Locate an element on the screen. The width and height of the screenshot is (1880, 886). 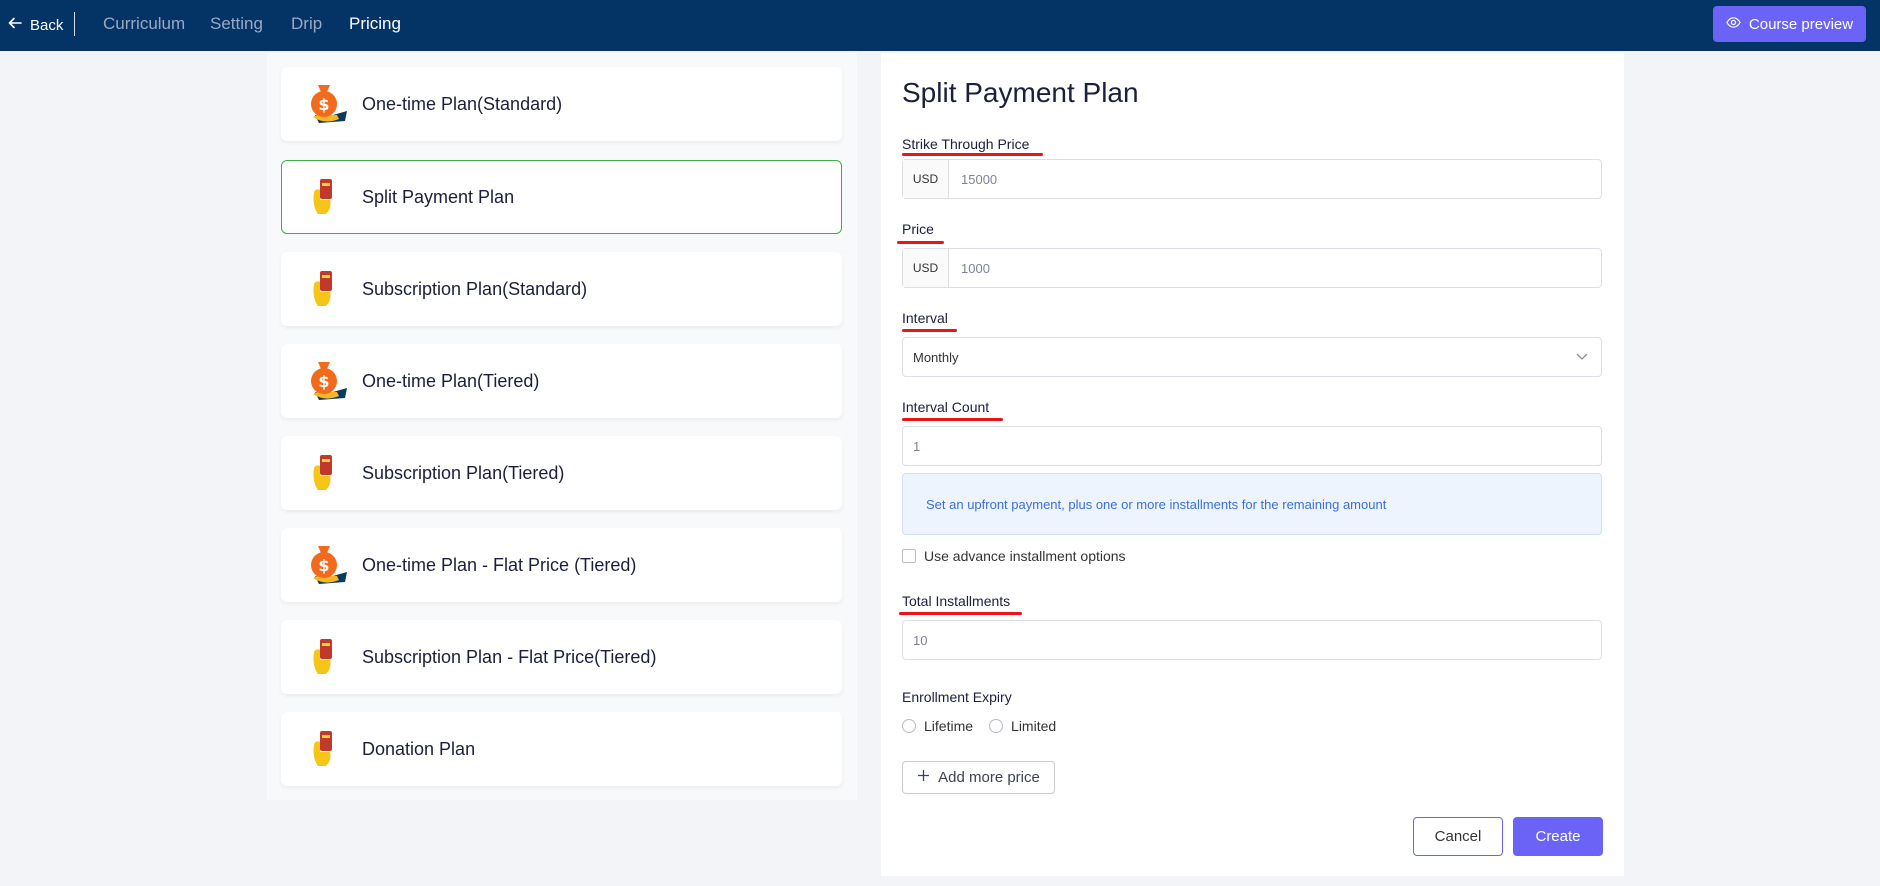
tab-drip: Drip is located at coordinates (306, 24).